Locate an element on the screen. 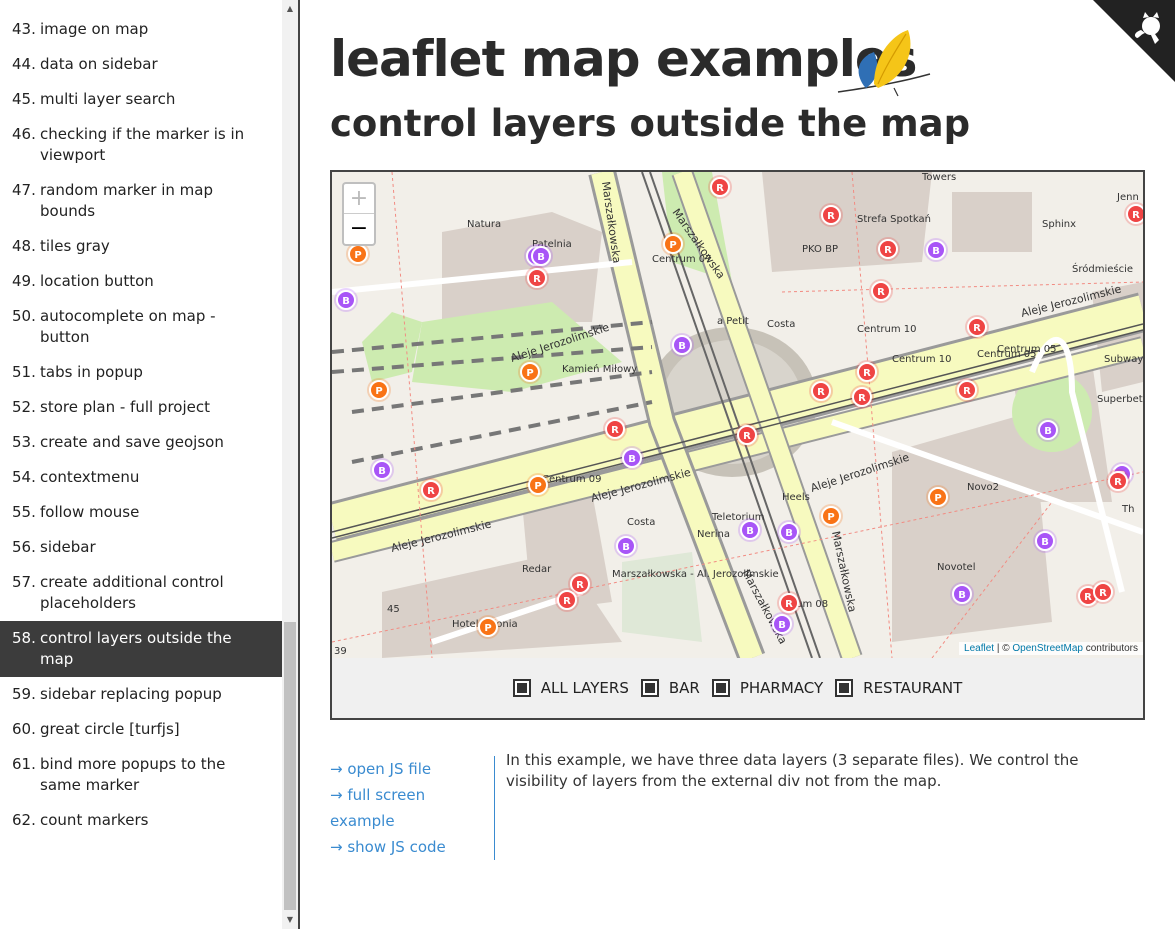 Image resolution: width=1175 pixels, height=929 pixels. sidebar-item: 51. tabs in popup is located at coordinates (141, 372).